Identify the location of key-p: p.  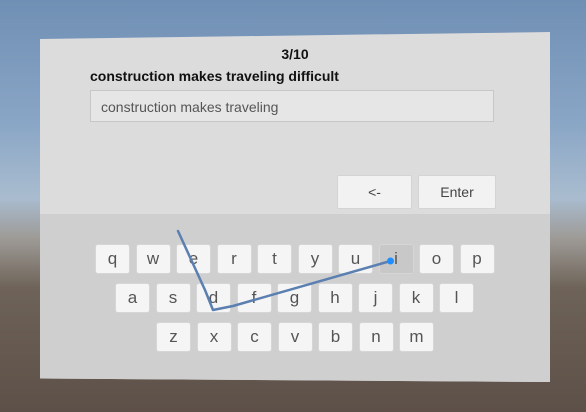
(477, 259).